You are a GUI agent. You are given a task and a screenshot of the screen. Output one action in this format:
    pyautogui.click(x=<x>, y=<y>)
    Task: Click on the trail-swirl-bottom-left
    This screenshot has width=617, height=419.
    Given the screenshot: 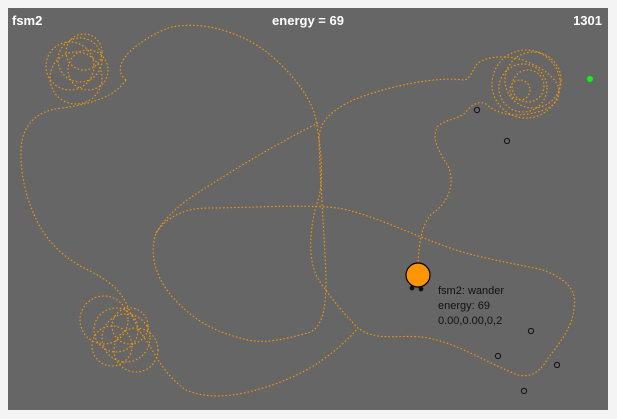 What is the action you would take?
    pyautogui.click(x=119, y=334)
    